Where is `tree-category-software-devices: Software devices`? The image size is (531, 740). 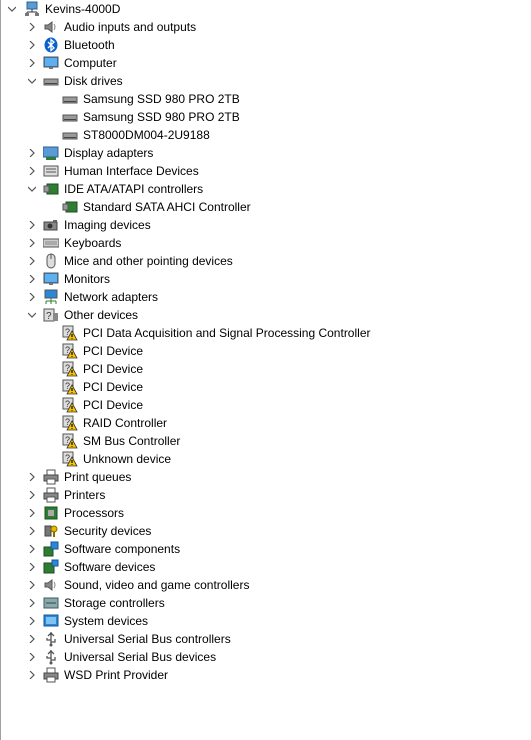
tree-category-software-devices: Software devices is located at coordinates (265, 567).